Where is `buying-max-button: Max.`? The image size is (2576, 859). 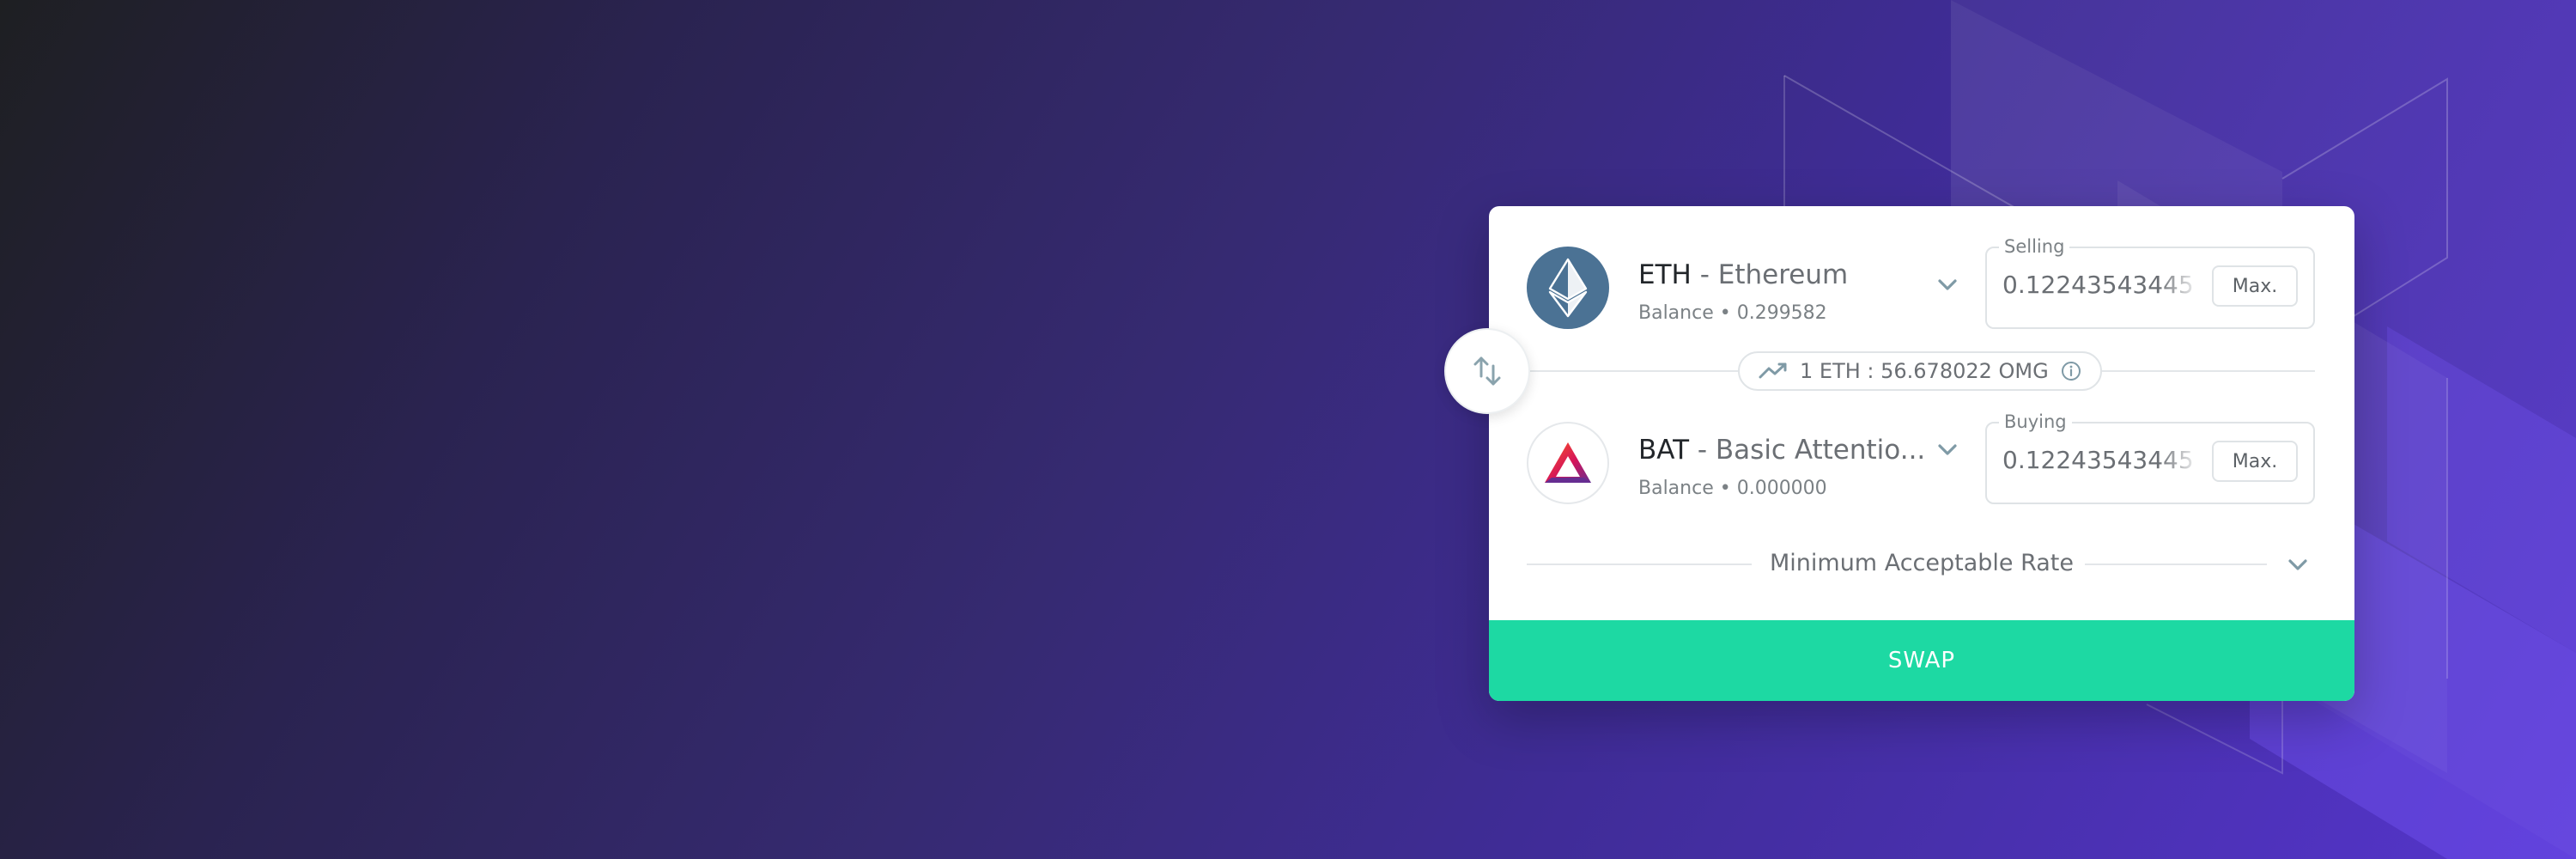 buying-max-button: Max. is located at coordinates (2255, 462).